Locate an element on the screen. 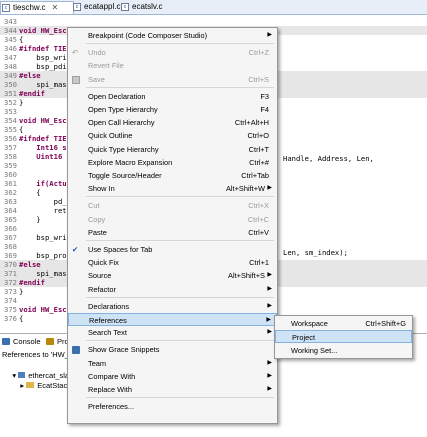 This screenshot has height=437, width=427. menu-item-copy: Copy Ctrl+C is located at coordinates (172, 219).